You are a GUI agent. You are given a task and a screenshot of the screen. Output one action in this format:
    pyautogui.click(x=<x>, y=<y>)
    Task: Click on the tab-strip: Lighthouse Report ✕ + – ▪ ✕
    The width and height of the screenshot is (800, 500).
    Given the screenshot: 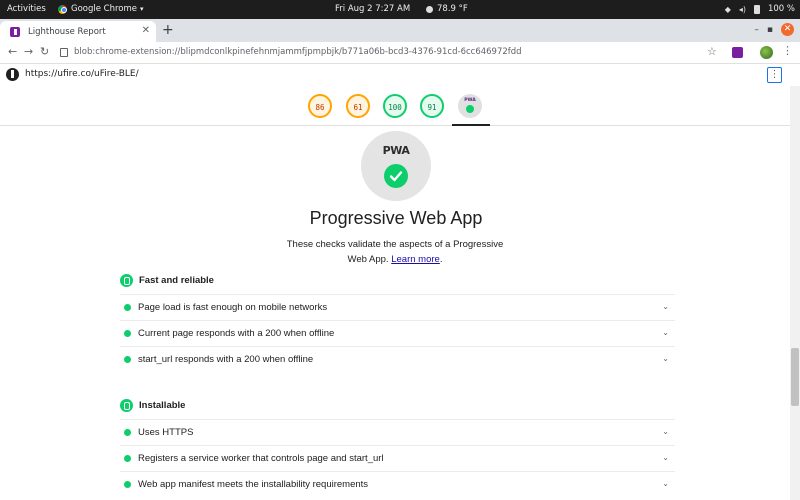 What is the action you would take?
    pyautogui.click(x=400, y=30)
    